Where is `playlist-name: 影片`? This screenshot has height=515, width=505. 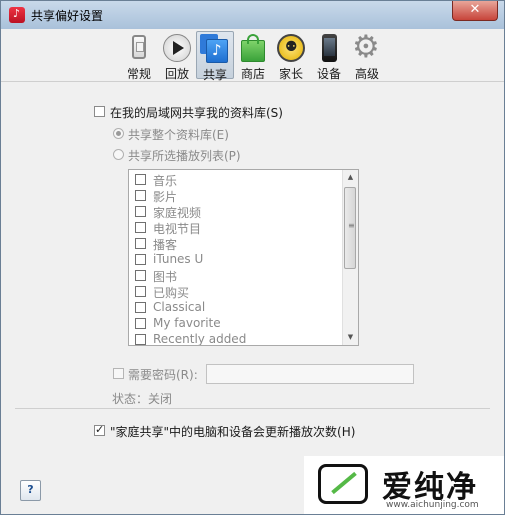
playlist-name: 影片 is located at coordinates (165, 197).